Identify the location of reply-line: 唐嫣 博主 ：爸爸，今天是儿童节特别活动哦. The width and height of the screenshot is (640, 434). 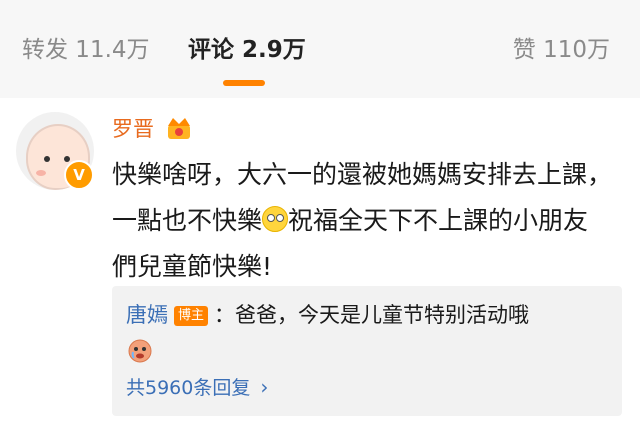
(327, 315).